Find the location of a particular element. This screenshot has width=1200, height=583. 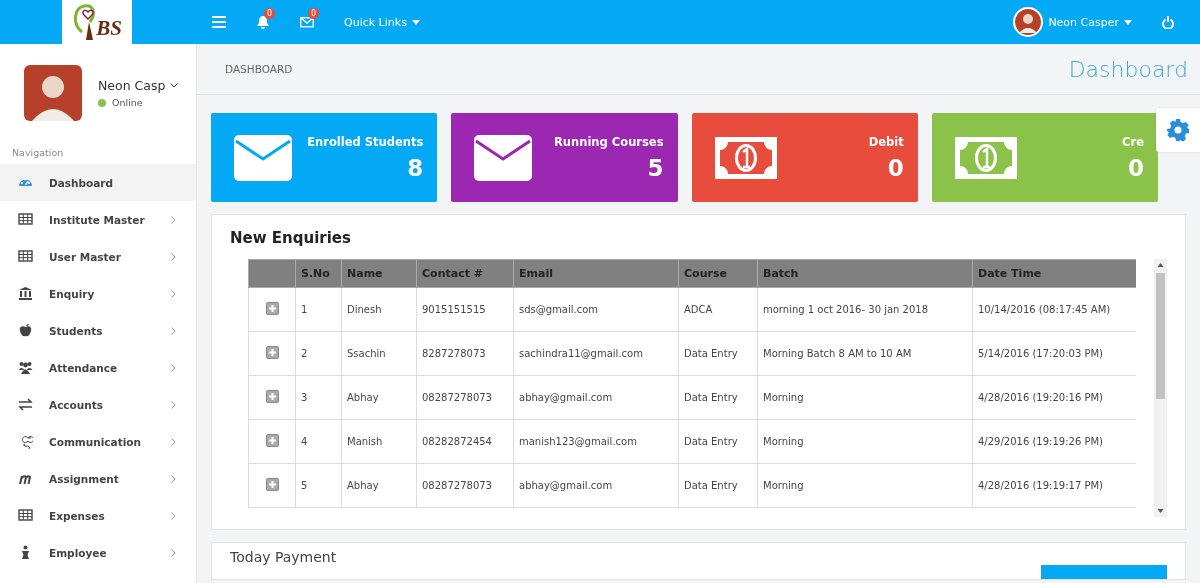

sidebar-item: Enquiry is located at coordinates (98, 293).